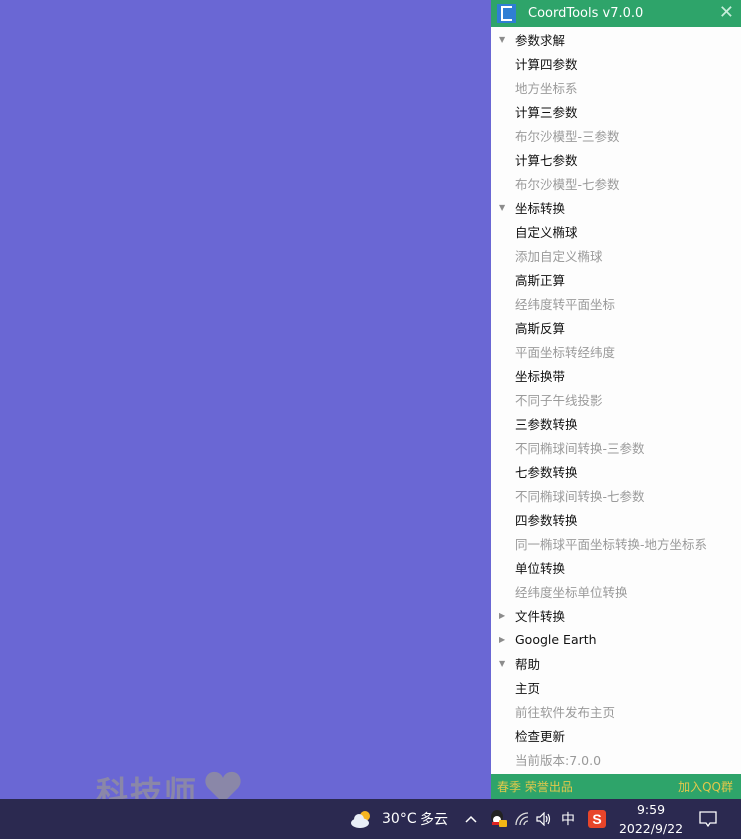 The height and width of the screenshot is (839, 741). What do you see at coordinates (616, 519) in the screenshot?
I see `tree-item: 四参数转换` at bounding box center [616, 519].